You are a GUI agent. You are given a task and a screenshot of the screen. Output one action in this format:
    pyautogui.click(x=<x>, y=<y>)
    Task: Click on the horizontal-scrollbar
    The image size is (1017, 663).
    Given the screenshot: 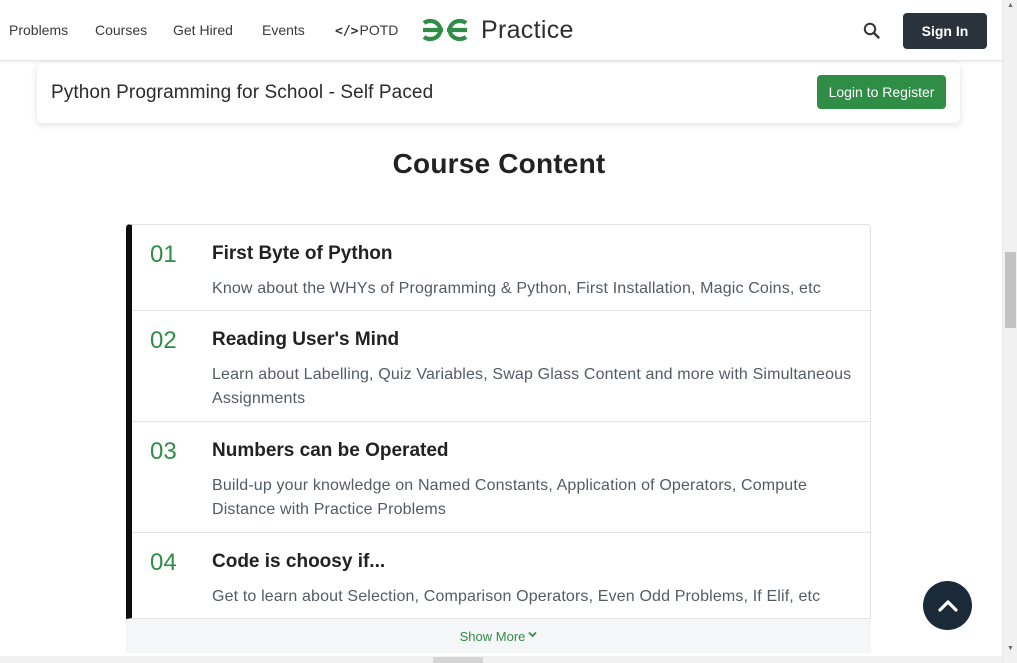 What is the action you would take?
    pyautogui.click(x=501, y=659)
    